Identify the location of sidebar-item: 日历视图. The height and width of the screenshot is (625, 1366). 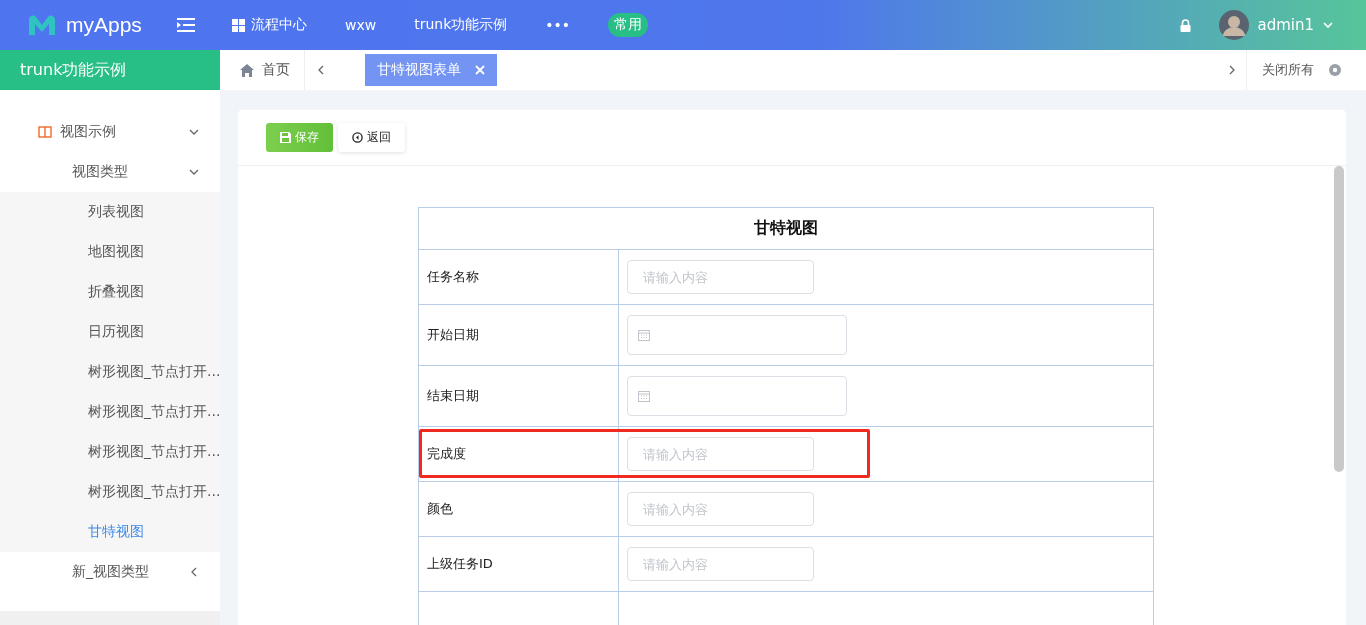
(110, 332).